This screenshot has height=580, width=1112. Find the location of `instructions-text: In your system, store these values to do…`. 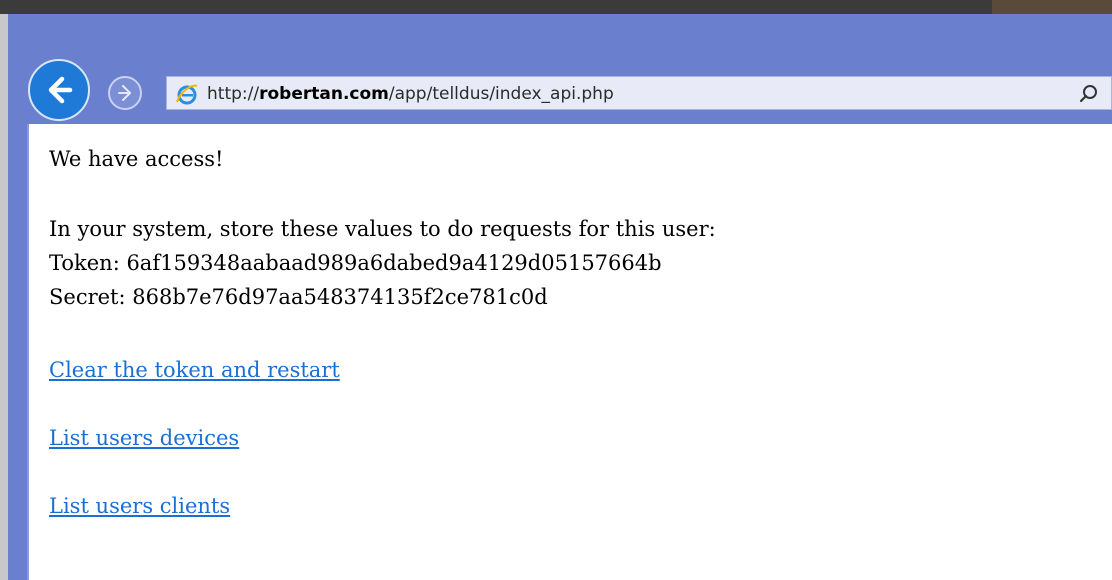

instructions-text: In your system, store these values to do… is located at coordinates (382, 229).